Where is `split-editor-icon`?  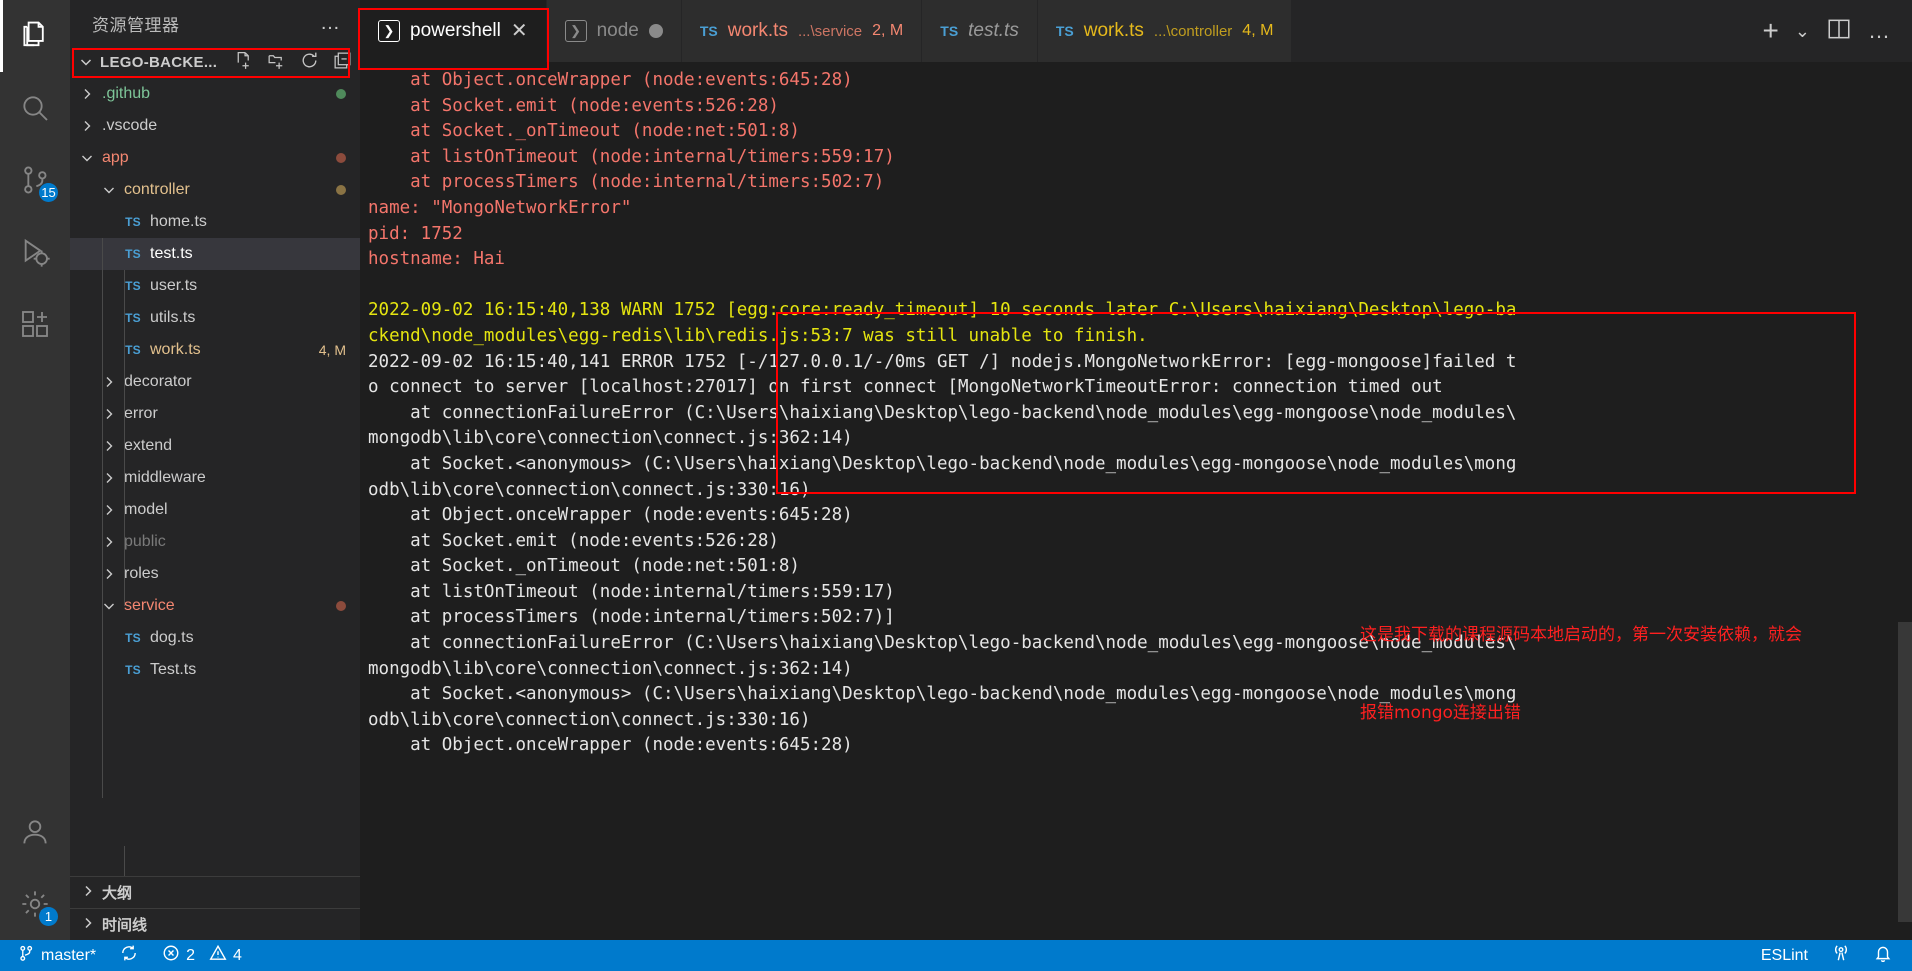 split-editor-icon is located at coordinates (1839, 31).